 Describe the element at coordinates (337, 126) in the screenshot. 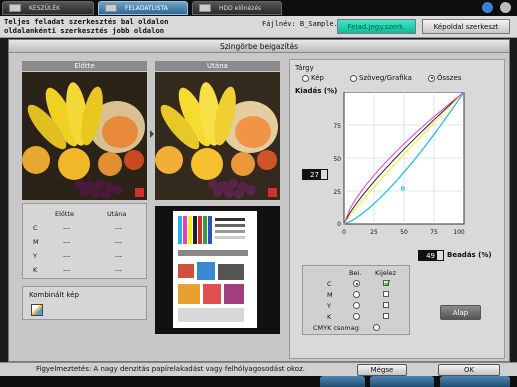

I see `y-tick: 75` at that location.